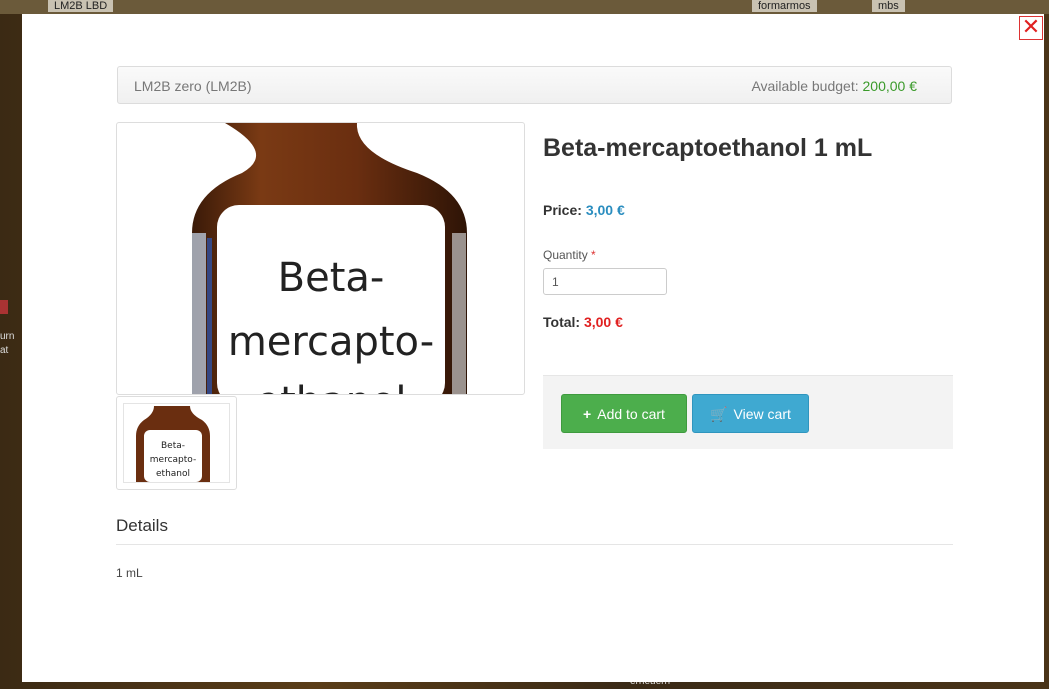  What do you see at coordinates (173, 474) in the screenshot?
I see `thumb-label-line: ethanol` at bounding box center [173, 474].